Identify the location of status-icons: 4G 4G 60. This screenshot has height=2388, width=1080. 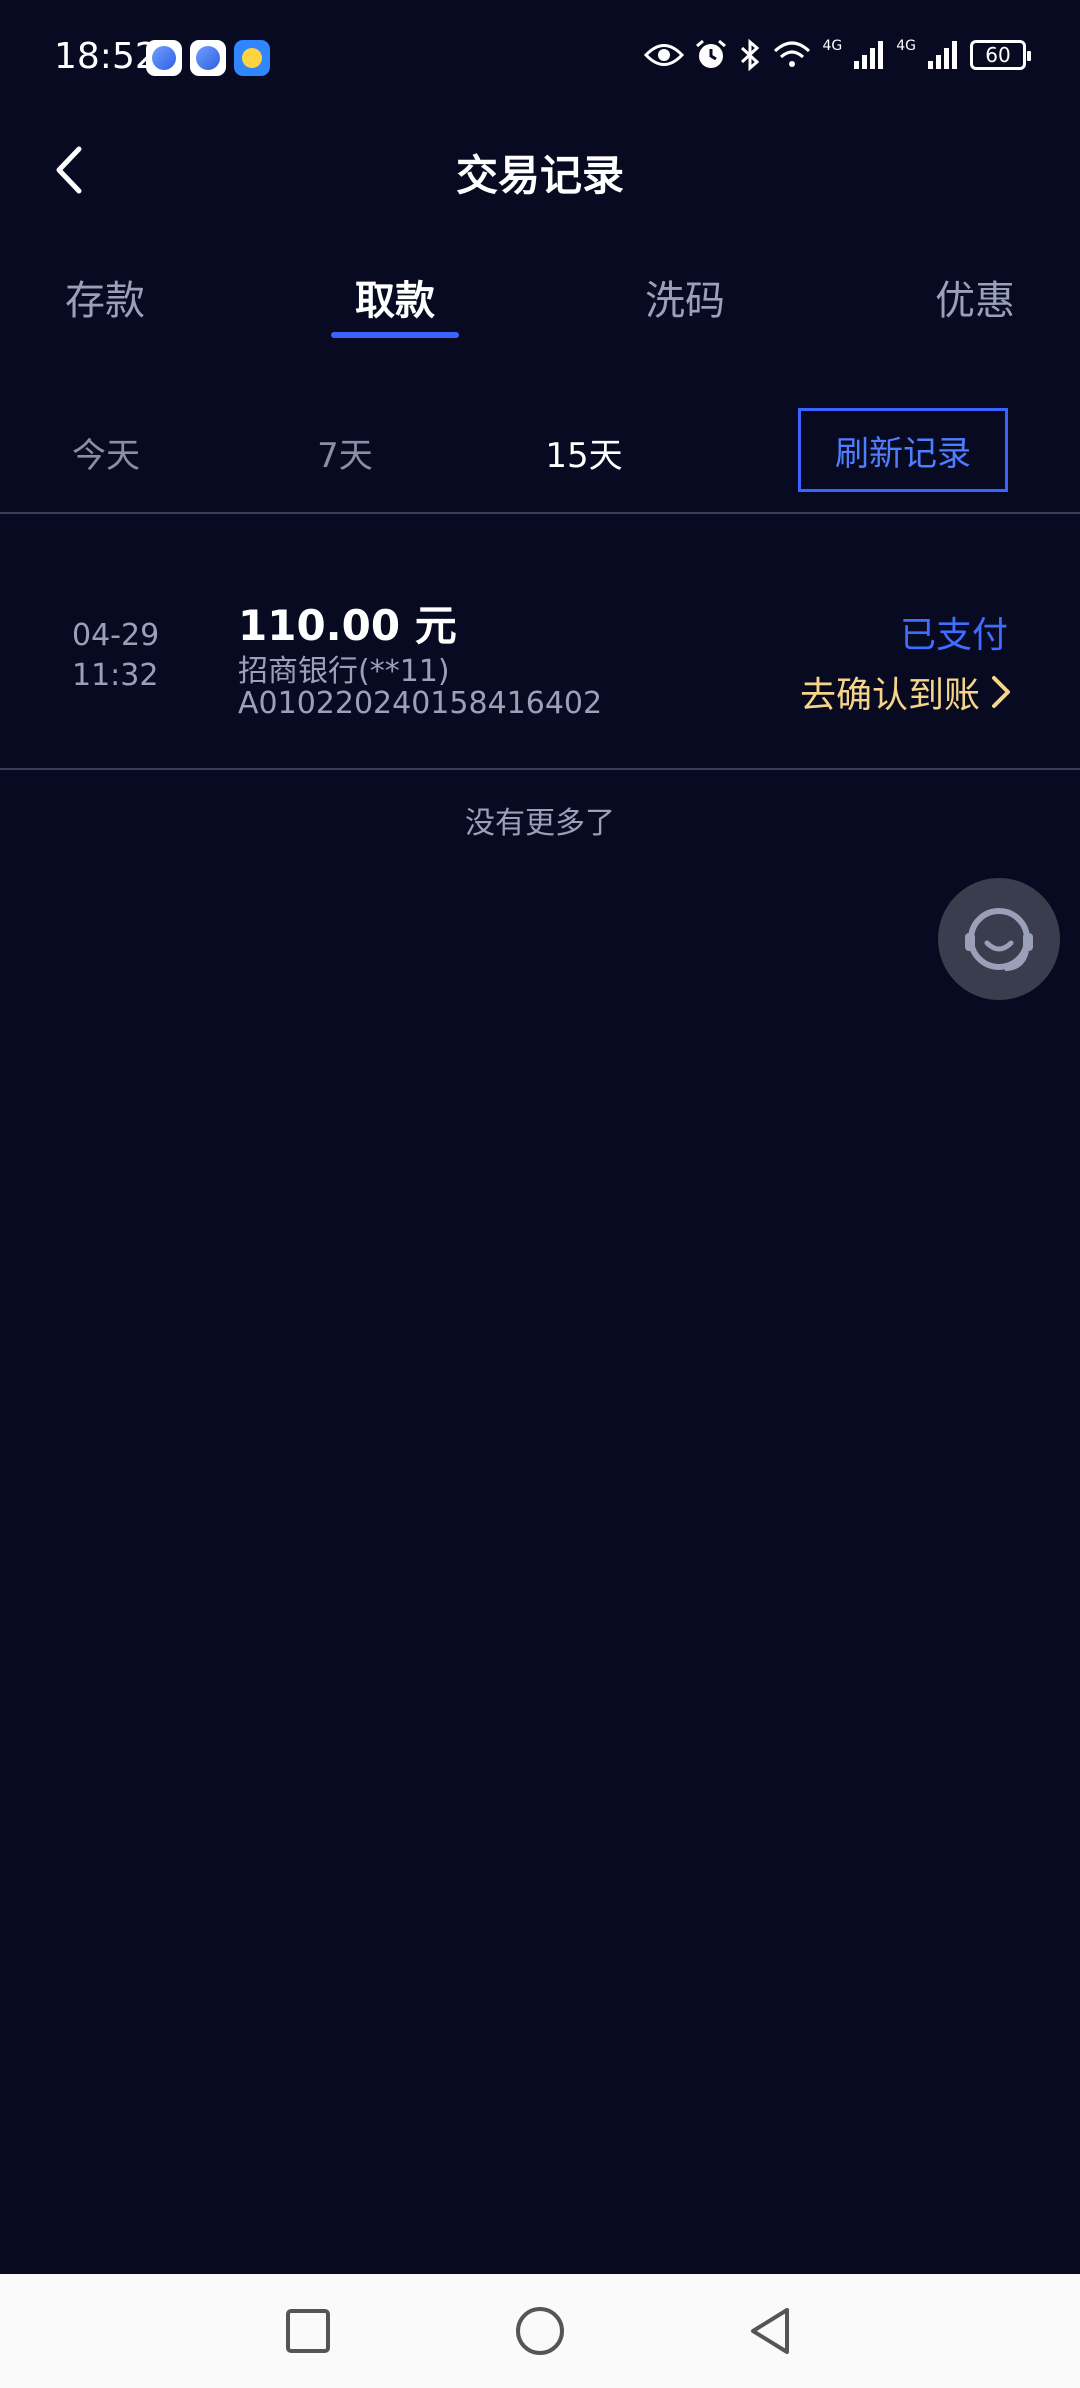
(837, 55).